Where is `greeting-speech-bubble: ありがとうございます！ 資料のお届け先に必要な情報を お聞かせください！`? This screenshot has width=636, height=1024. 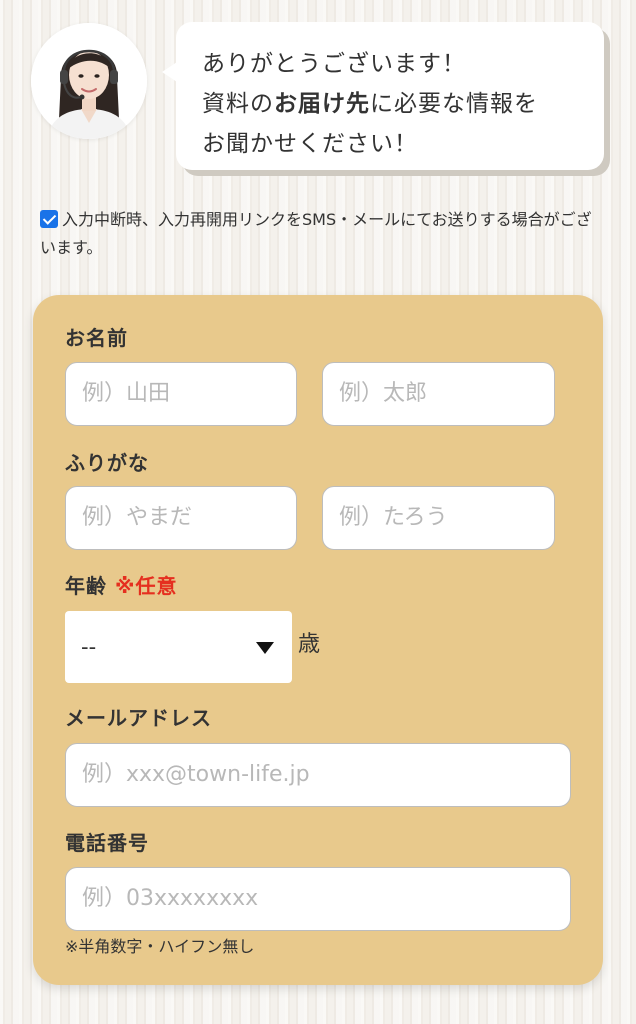
greeting-speech-bubble: ありがとうございます！ 資料のお届け先に必要な情報を お聞かせください！ is located at coordinates (383, 96).